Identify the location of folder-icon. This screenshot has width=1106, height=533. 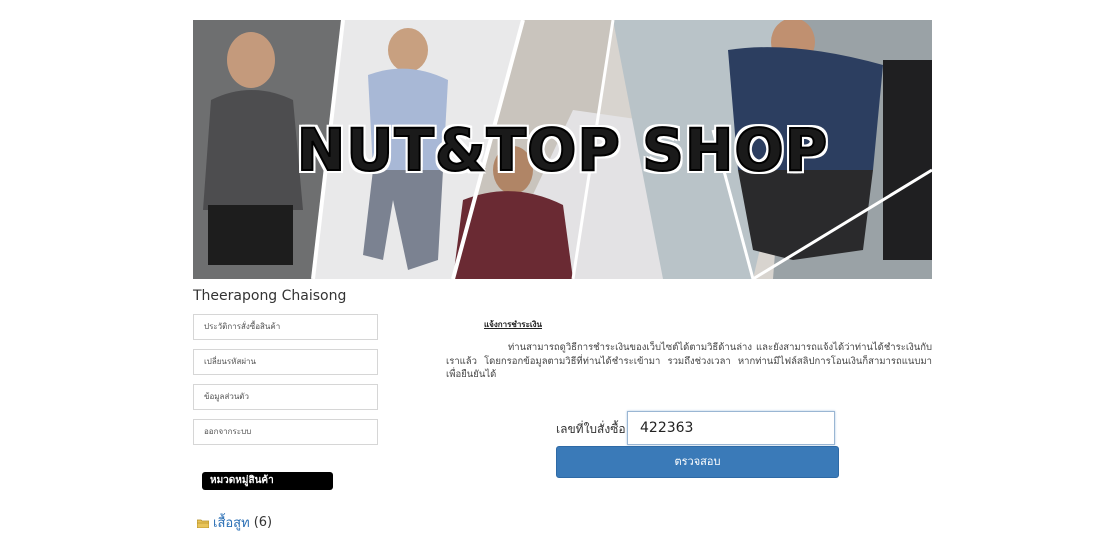
(203, 523).